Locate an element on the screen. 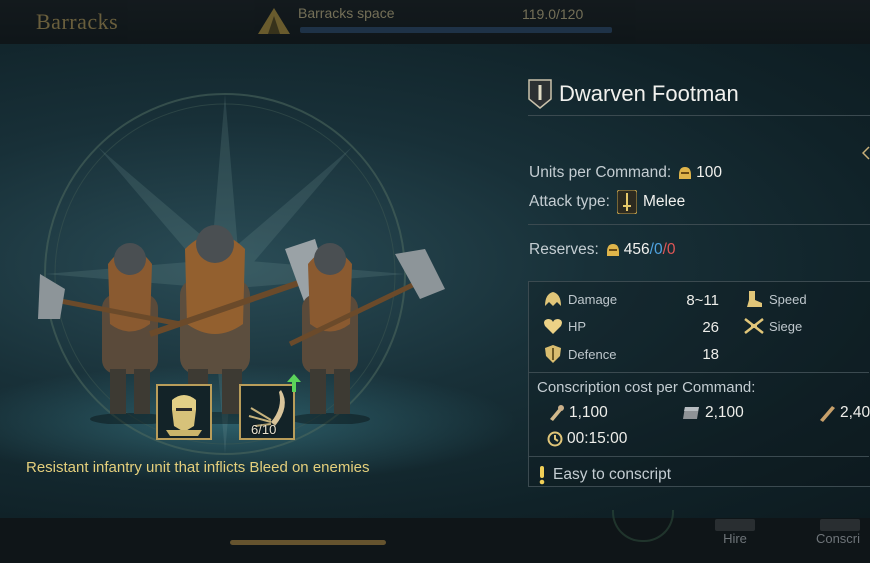 The width and height of the screenshot is (870, 563). stat-hp-value: 26 is located at coordinates (710, 327).